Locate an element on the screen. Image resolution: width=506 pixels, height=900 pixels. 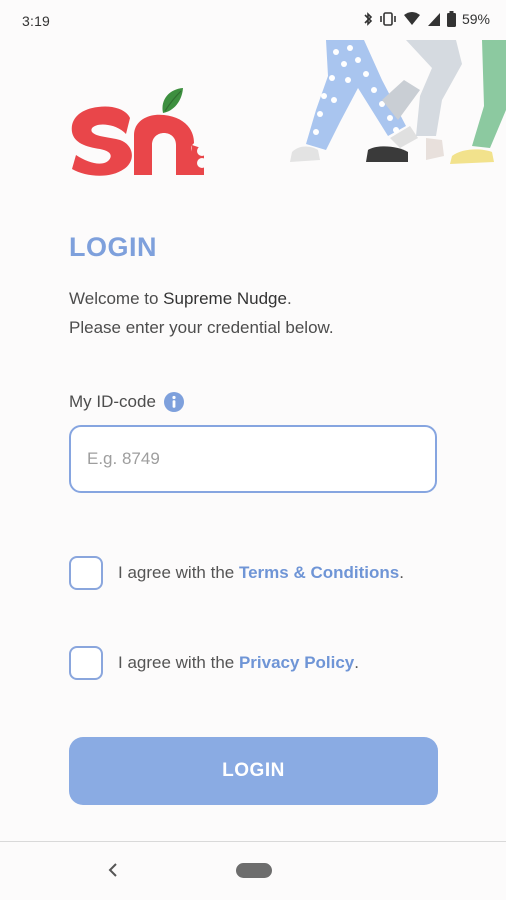
info-icon is located at coordinates (173, 402).